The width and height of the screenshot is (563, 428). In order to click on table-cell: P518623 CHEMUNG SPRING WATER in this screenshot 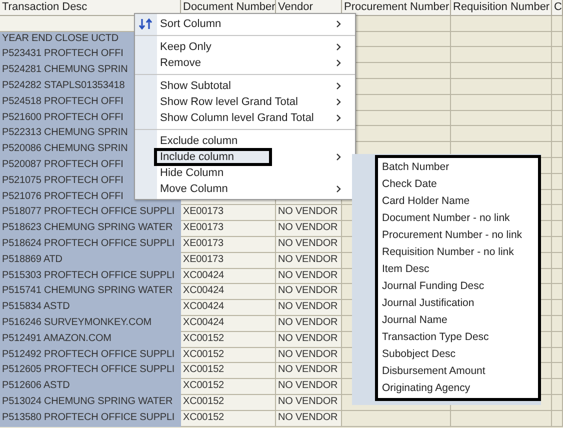, I will do `click(90, 229)`.